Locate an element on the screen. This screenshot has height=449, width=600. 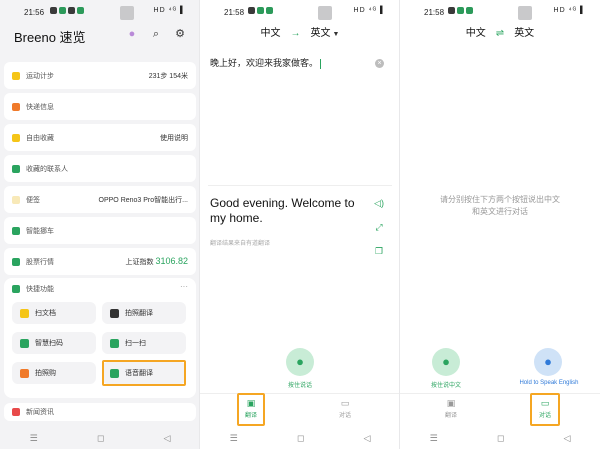
right-language: 英文 is located at coordinates (524, 33).